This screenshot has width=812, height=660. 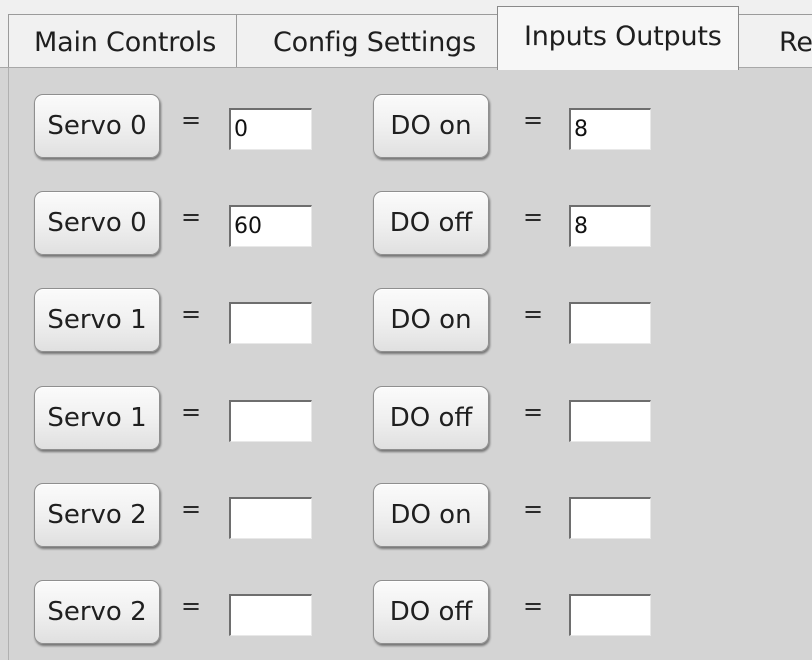 I want to click on io-row: Servo 0 = DO off =, so click(x=410, y=226).